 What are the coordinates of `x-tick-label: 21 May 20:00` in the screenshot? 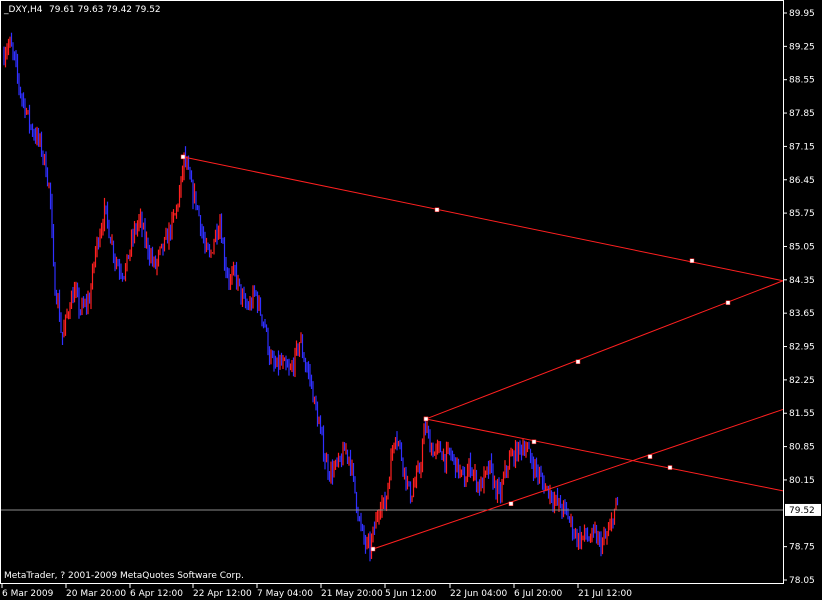 It's located at (352, 594).